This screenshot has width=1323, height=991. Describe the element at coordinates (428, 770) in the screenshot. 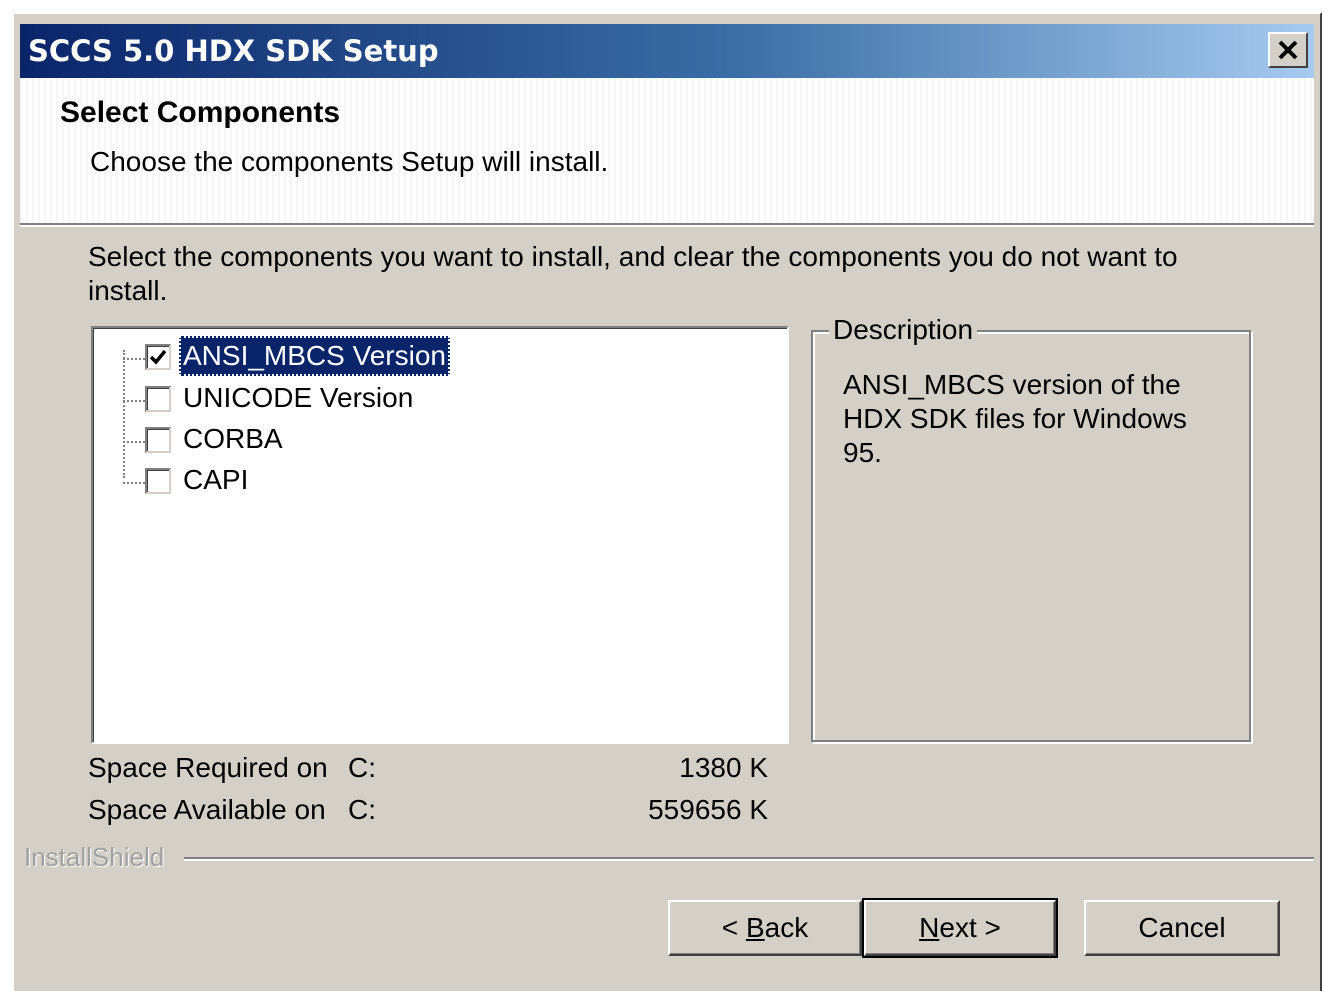

I see `space-required-row: Space Required on C: 1380 K` at that location.